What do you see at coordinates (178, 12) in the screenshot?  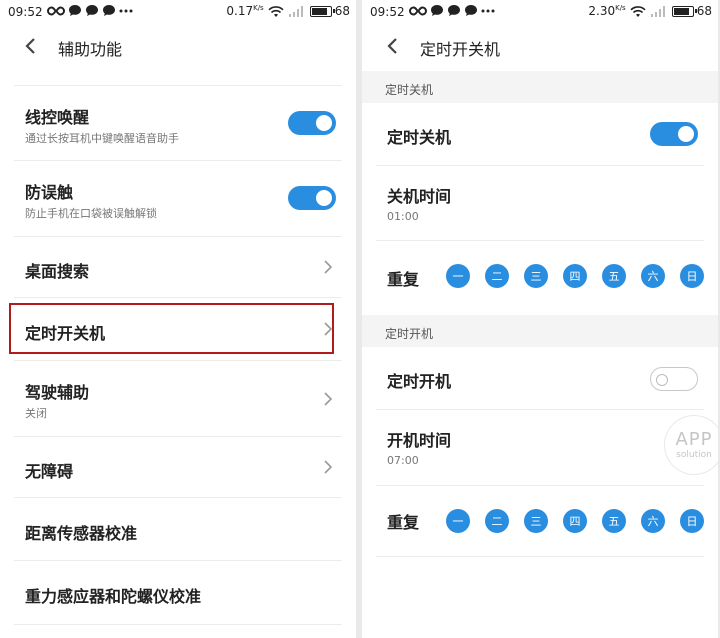 I see `status-bar: 09:52 0.17K/s 68` at bounding box center [178, 12].